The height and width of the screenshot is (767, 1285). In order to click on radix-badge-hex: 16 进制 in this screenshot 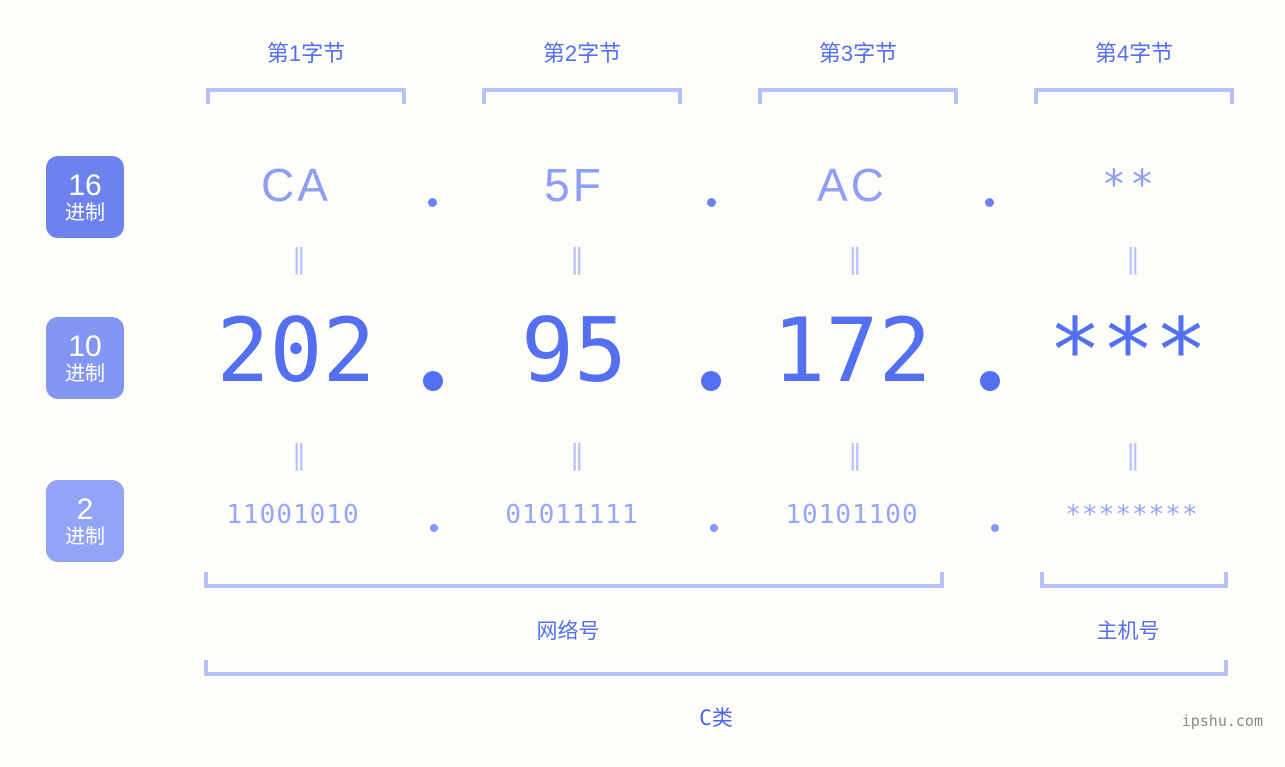, I will do `click(85, 197)`.